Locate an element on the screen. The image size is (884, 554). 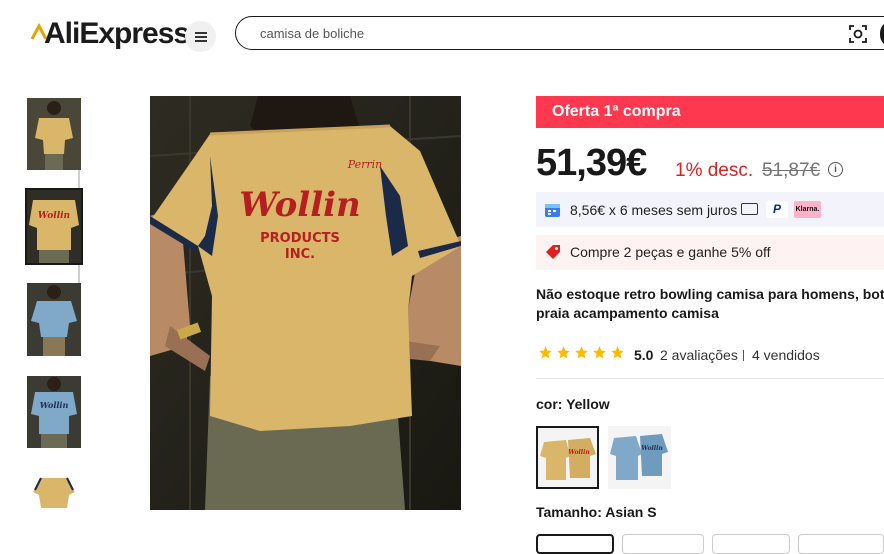
thumbnail-2: Wollin is located at coordinates (54, 226).